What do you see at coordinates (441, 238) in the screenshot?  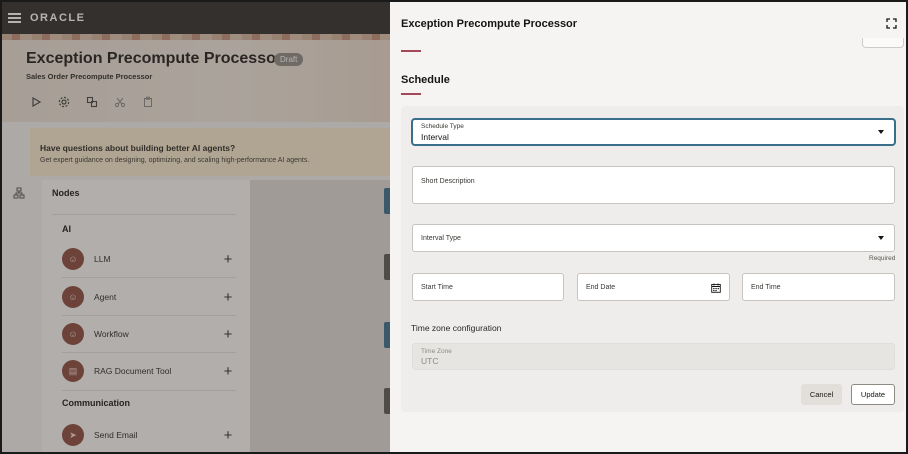 I see `field-label: Interval Type` at bounding box center [441, 238].